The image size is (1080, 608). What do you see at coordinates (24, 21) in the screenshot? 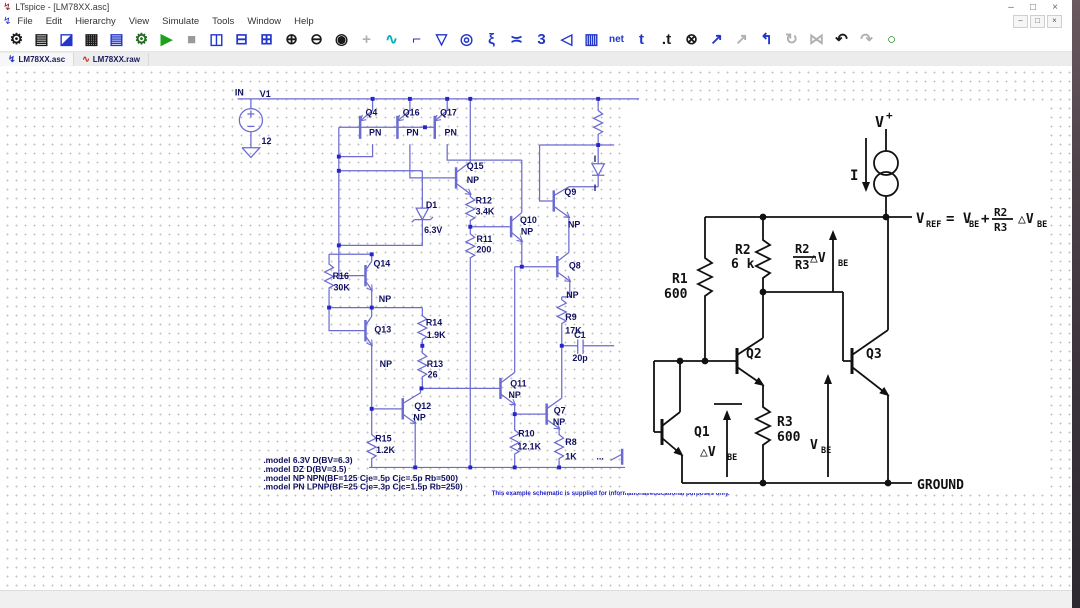
I see `menu-file: File` at bounding box center [24, 21].